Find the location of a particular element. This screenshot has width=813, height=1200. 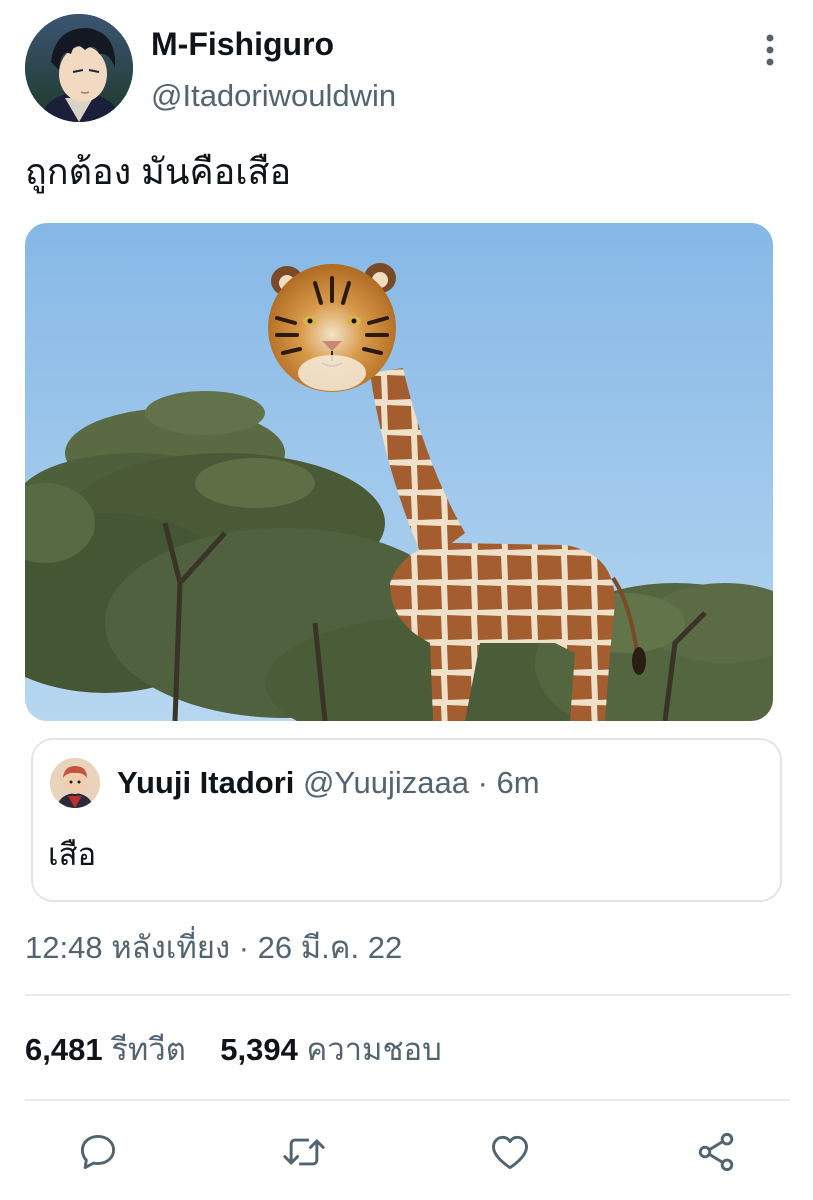

quoted-tweet-time: 6m is located at coordinates (518, 782).